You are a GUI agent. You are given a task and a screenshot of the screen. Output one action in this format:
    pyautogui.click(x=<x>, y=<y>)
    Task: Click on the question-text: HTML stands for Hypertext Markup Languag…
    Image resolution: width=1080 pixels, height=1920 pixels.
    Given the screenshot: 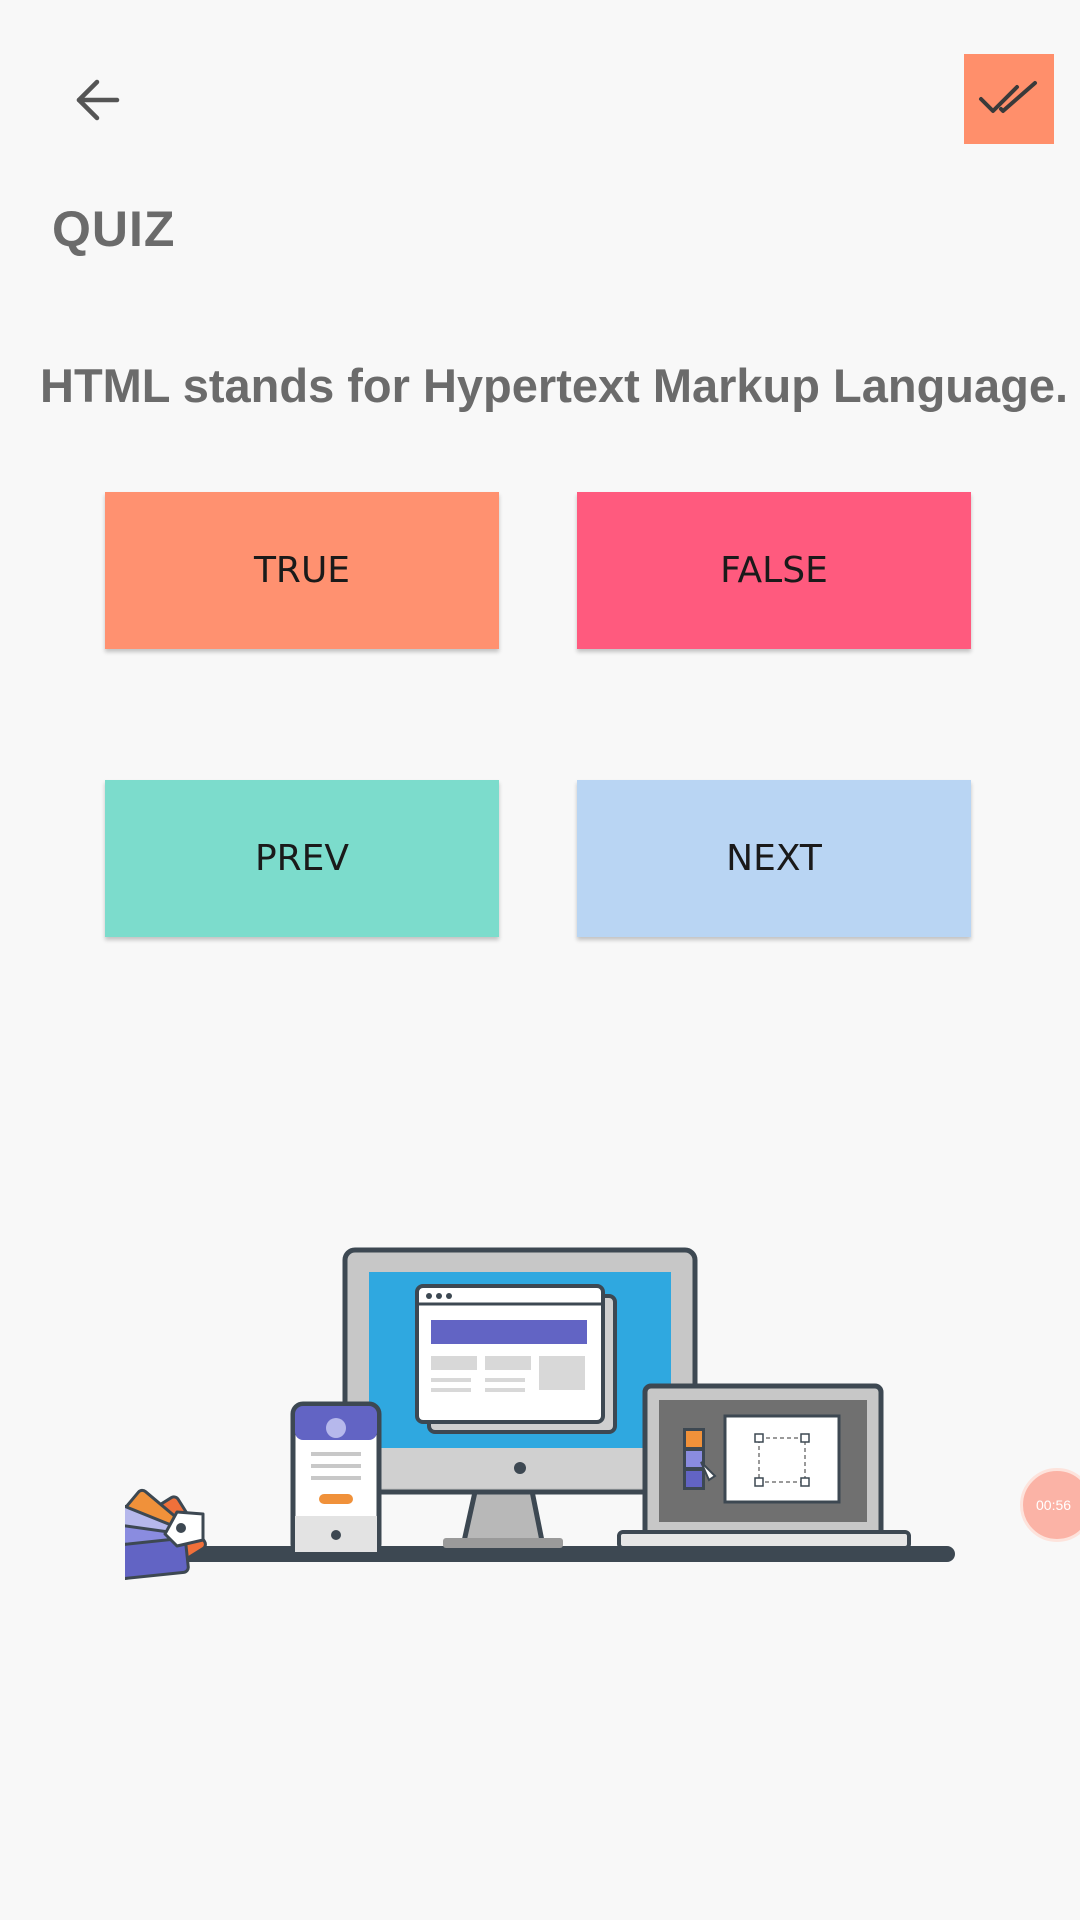 What is the action you would take?
    pyautogui.click(x=554, y=385)
    